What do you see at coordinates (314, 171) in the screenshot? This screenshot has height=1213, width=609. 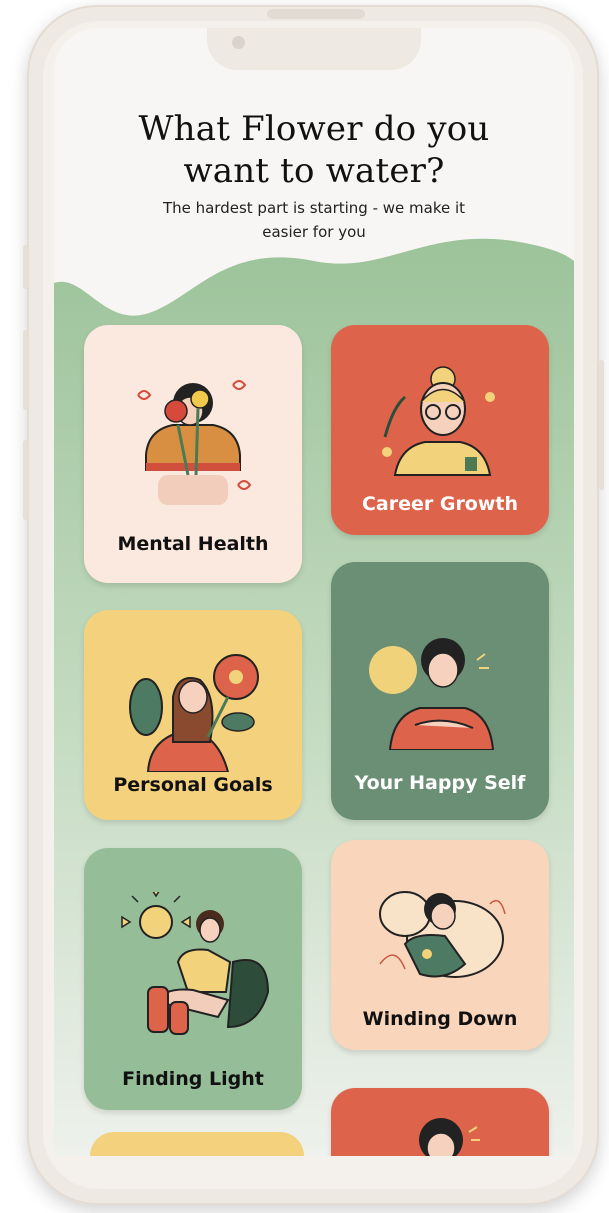 I see `page-title-line: want to water?` at bounding box center [314, 171].